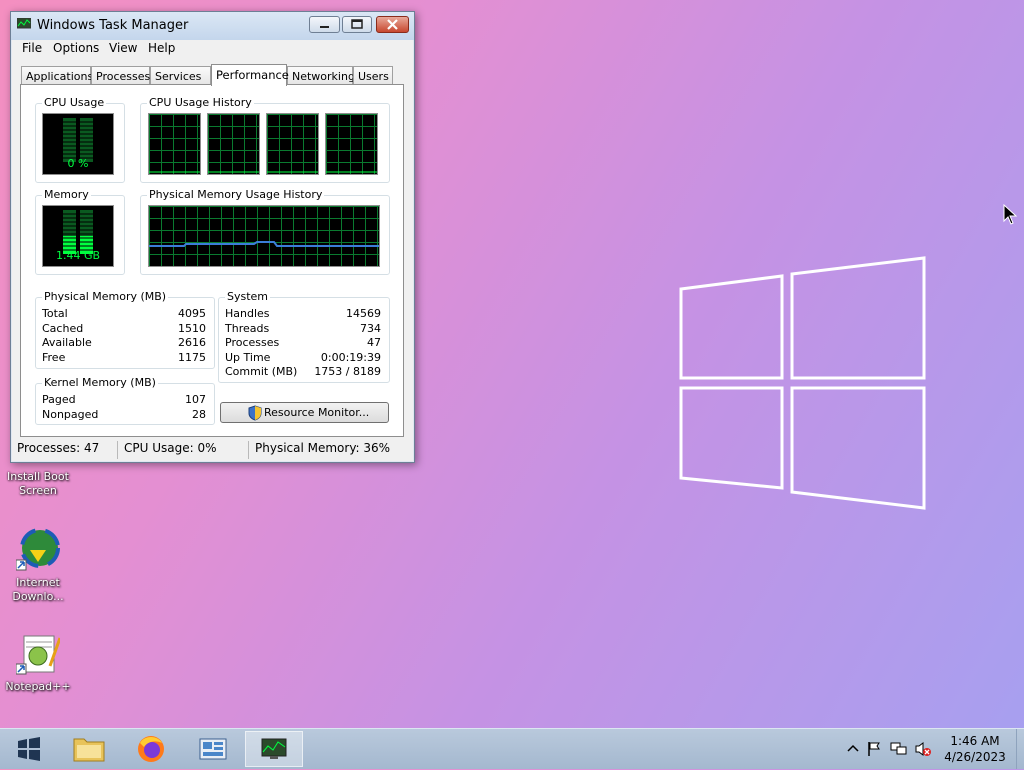  I want to click on tab-services: Services, so click(180, 75).